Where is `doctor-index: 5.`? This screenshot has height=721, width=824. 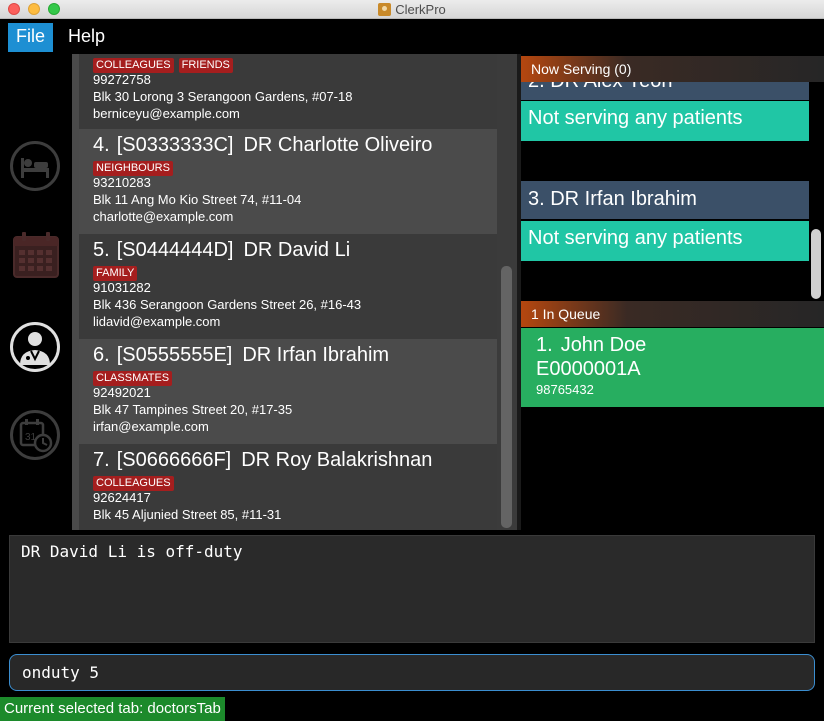
doctor-index: 5. is located at coordinates (101, 250).